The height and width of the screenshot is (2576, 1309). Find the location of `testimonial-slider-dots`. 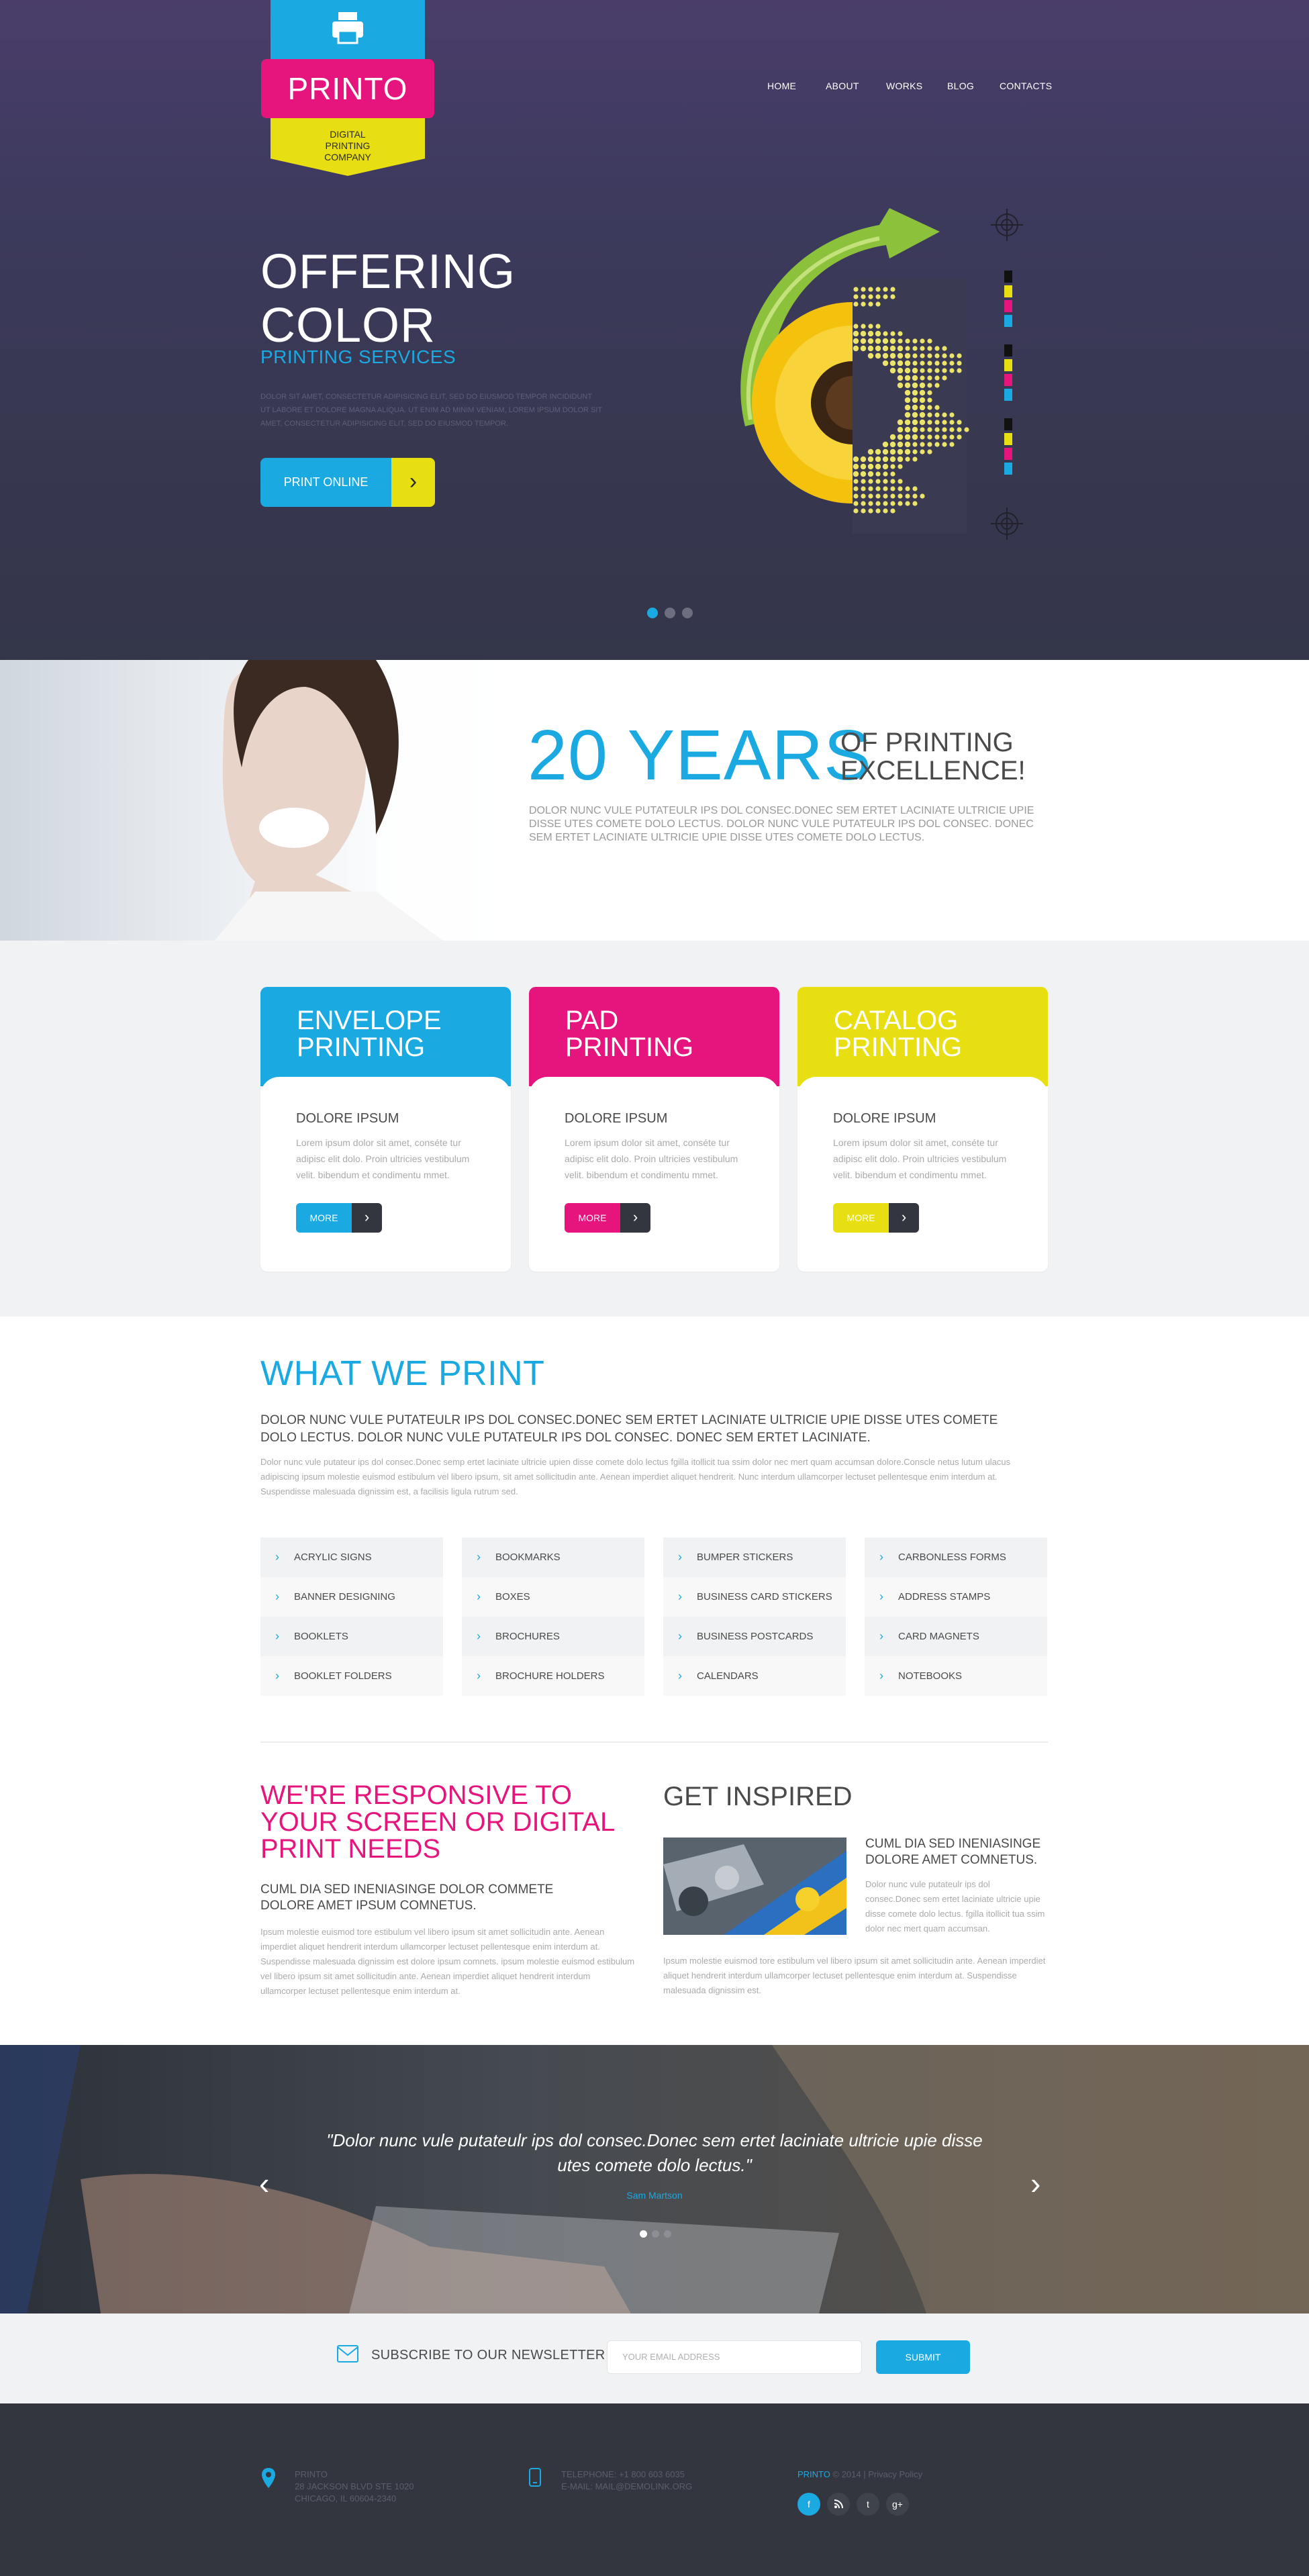

testimonial-slider-dots is located at coordinates (658, 2235).